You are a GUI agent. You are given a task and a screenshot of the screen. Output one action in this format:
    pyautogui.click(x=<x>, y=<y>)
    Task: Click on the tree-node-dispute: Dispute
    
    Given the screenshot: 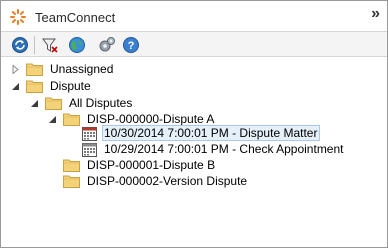 What is the action you would take?
    pyautogui.click(x=52, y=86)
    